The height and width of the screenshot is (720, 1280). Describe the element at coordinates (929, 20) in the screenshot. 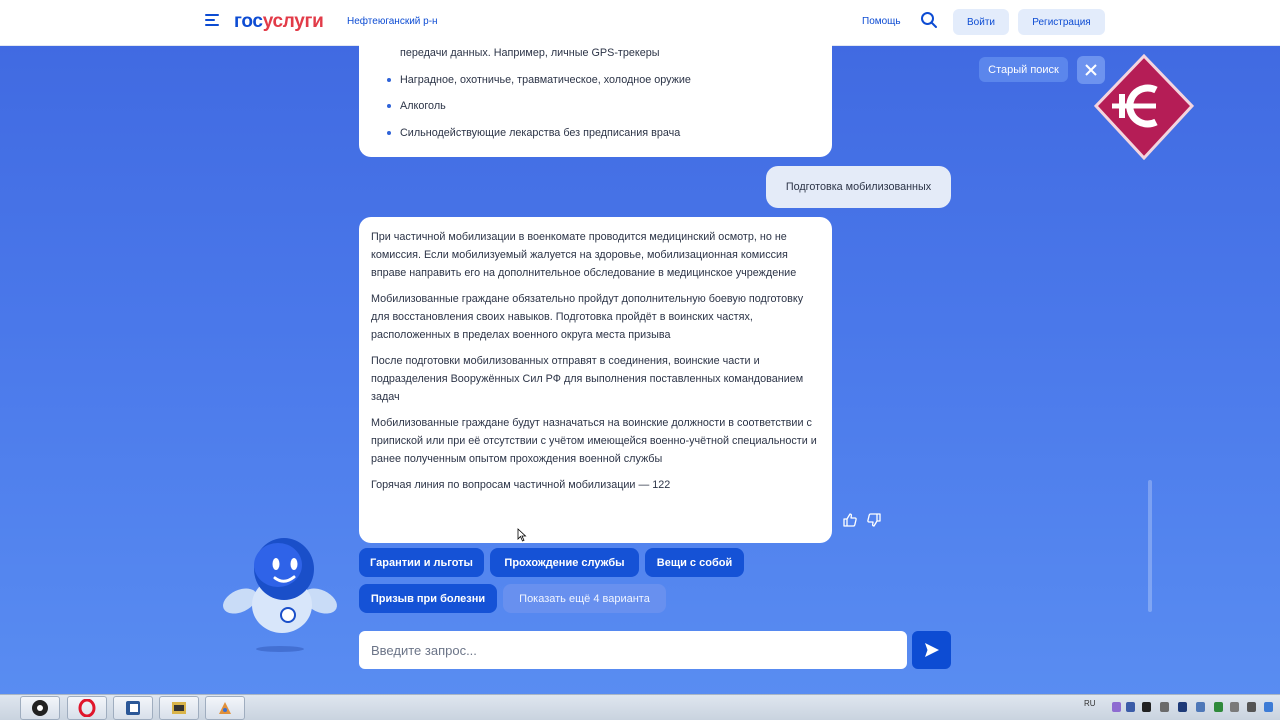

I see `search-icon` at that location.